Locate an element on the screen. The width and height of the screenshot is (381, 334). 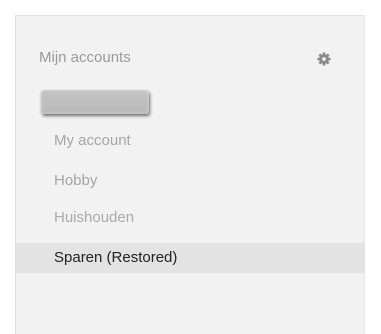
accounts-header-title: Mijn accounts is located at coordinates (85, 57).